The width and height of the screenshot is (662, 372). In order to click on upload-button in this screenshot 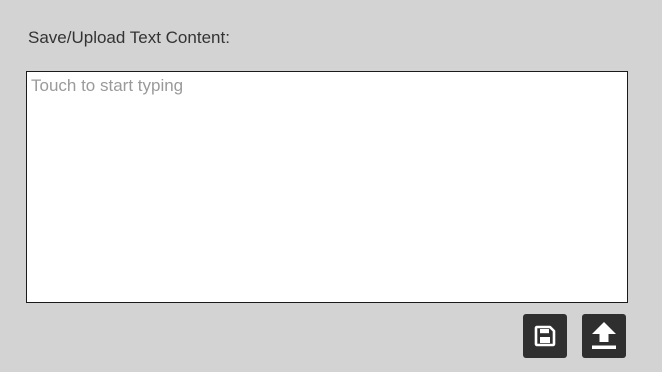, I will do `click(604, 336)`.